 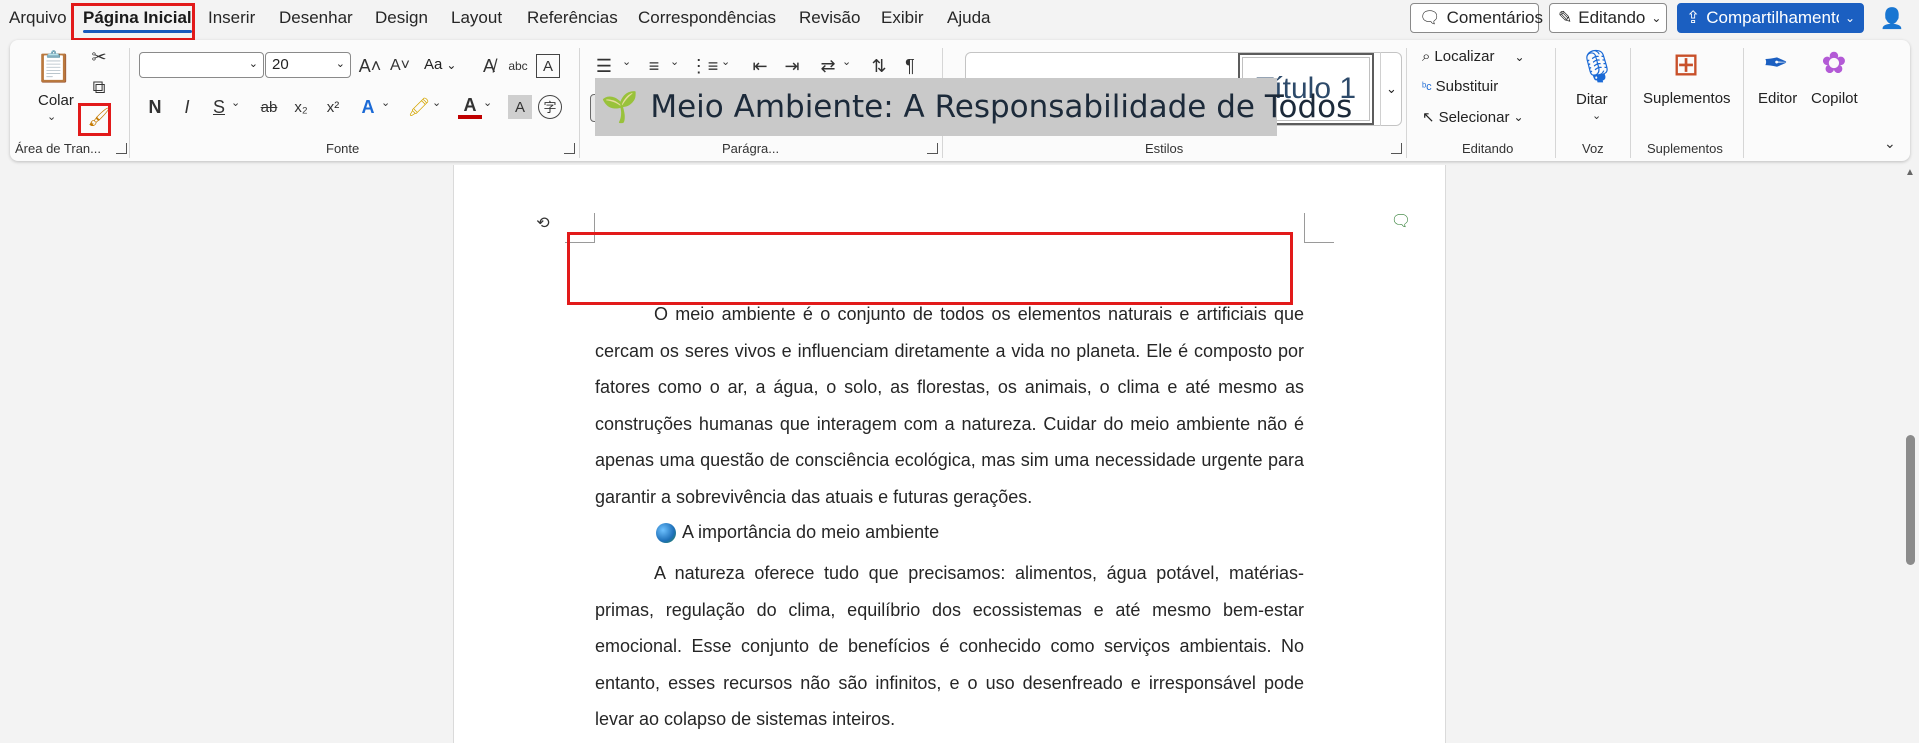 What do you see at coordinates (1834, 98) in the screenshot?
I see `copilot-button: Copilot` at bounding box center [1834, 98].